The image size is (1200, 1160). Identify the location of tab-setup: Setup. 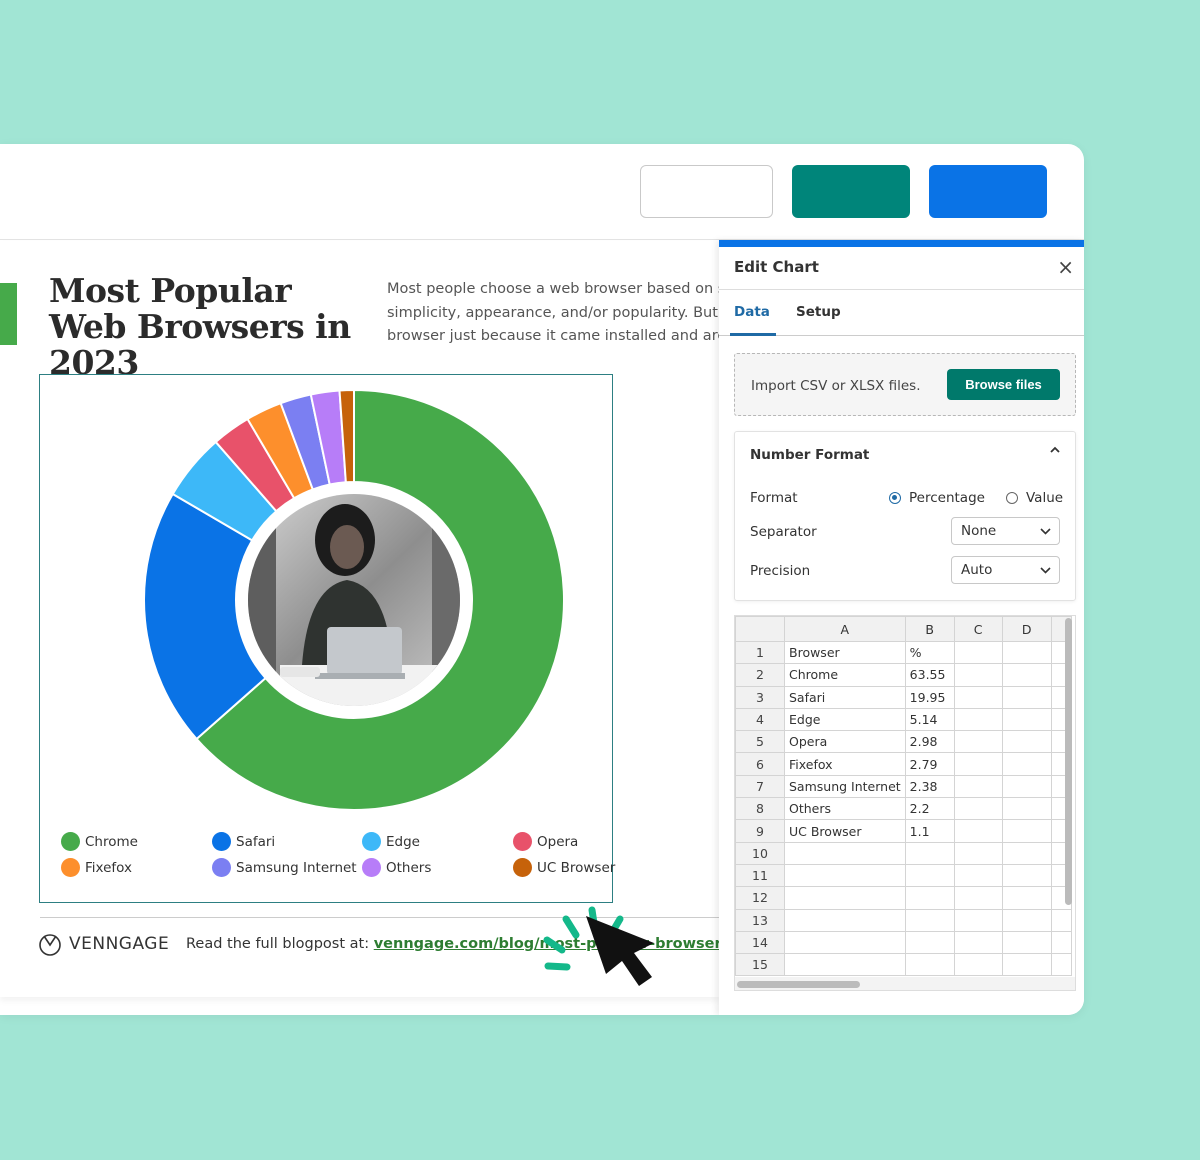
(818, 312).